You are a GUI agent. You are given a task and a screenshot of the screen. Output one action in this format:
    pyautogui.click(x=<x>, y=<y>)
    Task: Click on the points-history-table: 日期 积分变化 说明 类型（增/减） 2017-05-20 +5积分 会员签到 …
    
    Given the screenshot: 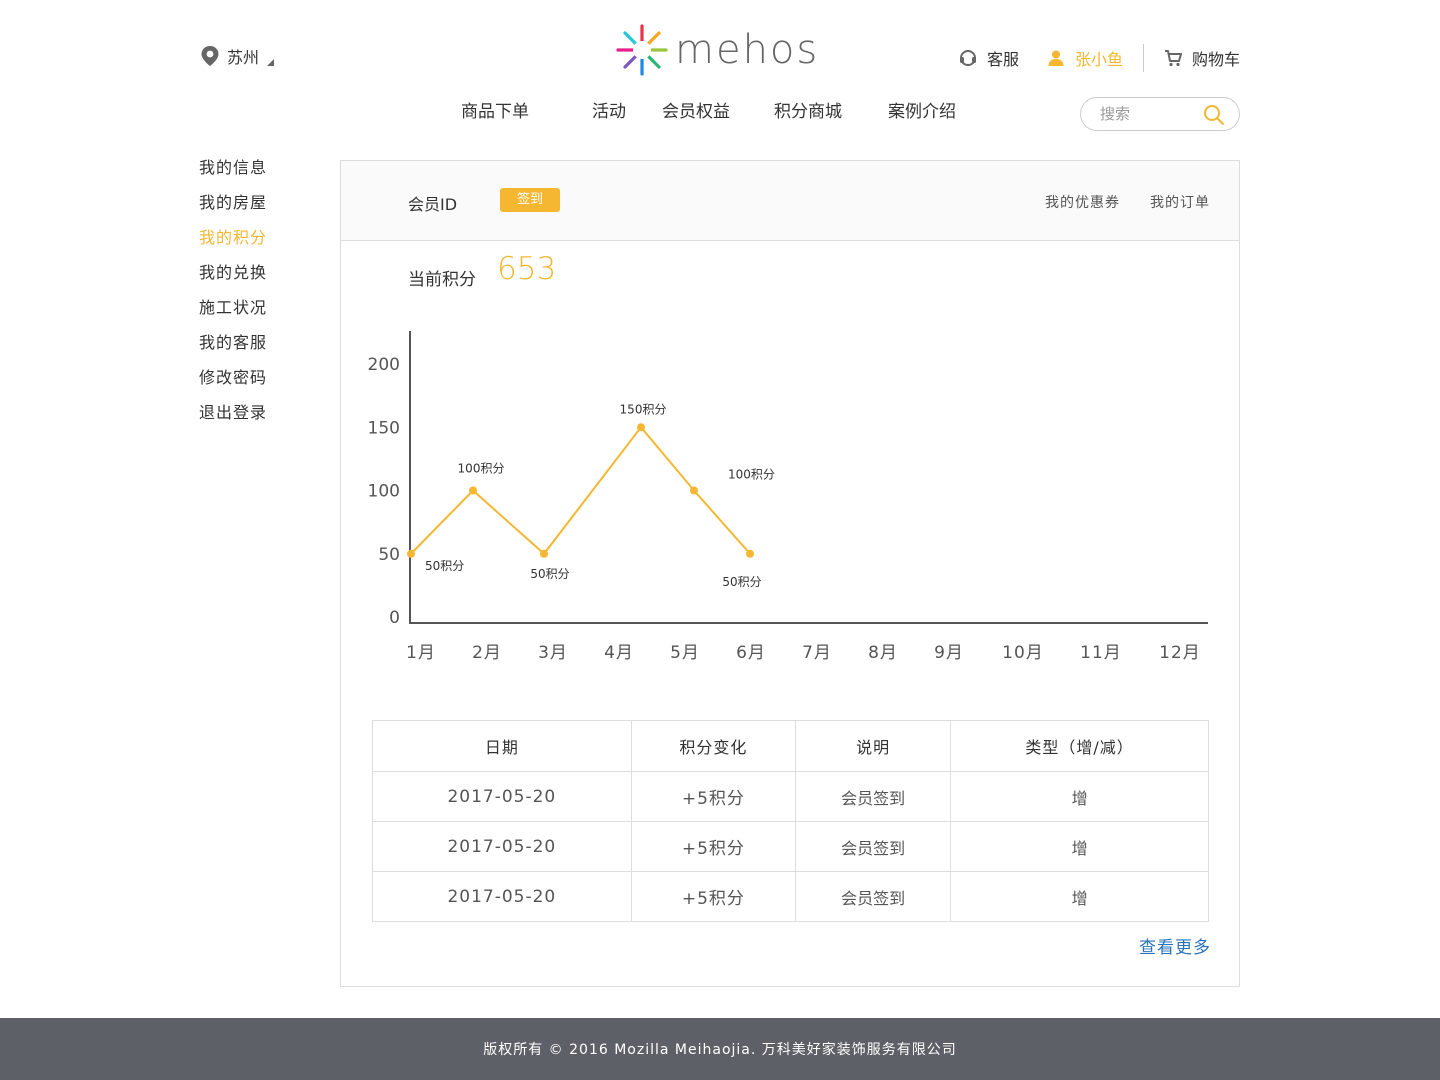 What is the action you would take?
    pyautogui.click(x=790, y=821)
    